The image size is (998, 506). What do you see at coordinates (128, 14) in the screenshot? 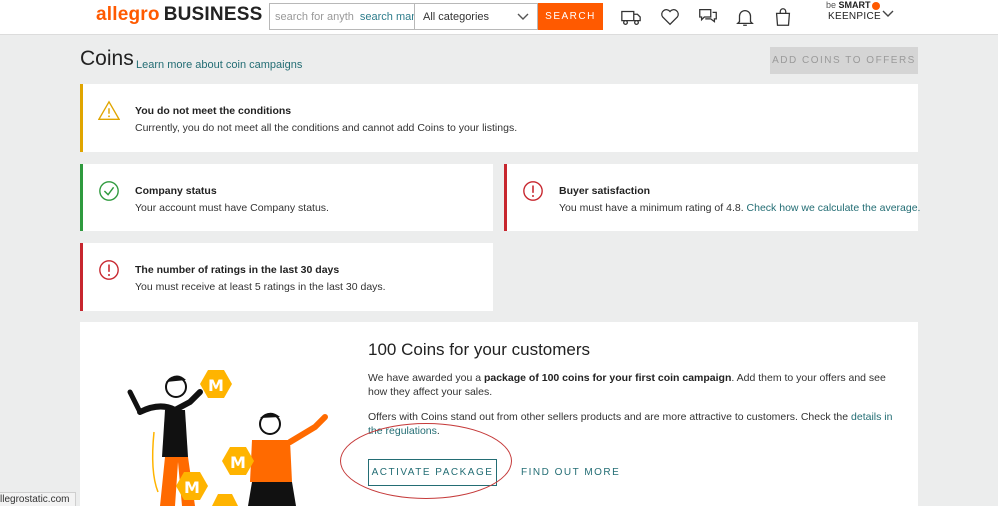
I see `logo-brand: allegro` at bounding box center [128, 14].